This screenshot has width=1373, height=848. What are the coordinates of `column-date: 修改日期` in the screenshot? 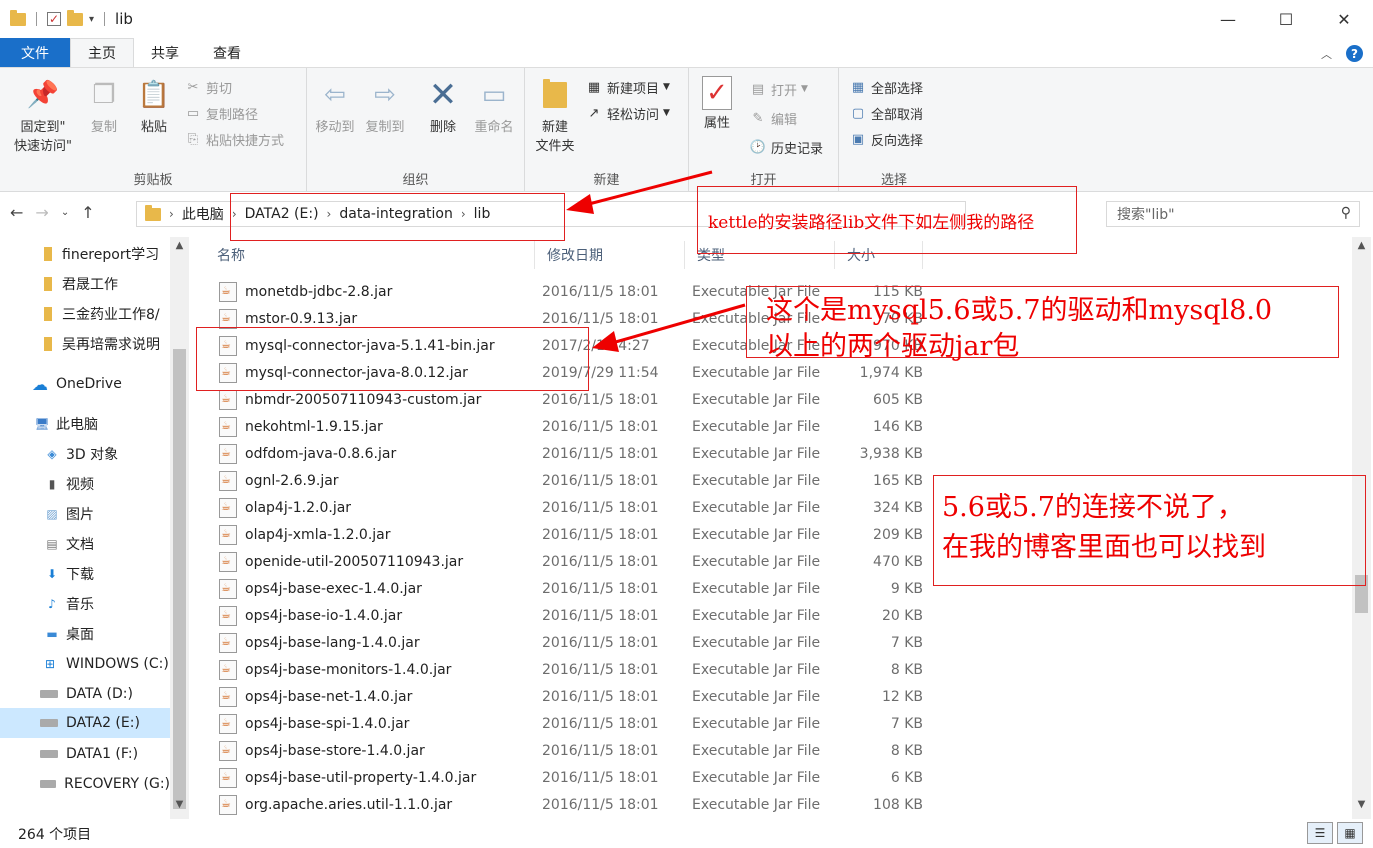 It's located at (610, 255).